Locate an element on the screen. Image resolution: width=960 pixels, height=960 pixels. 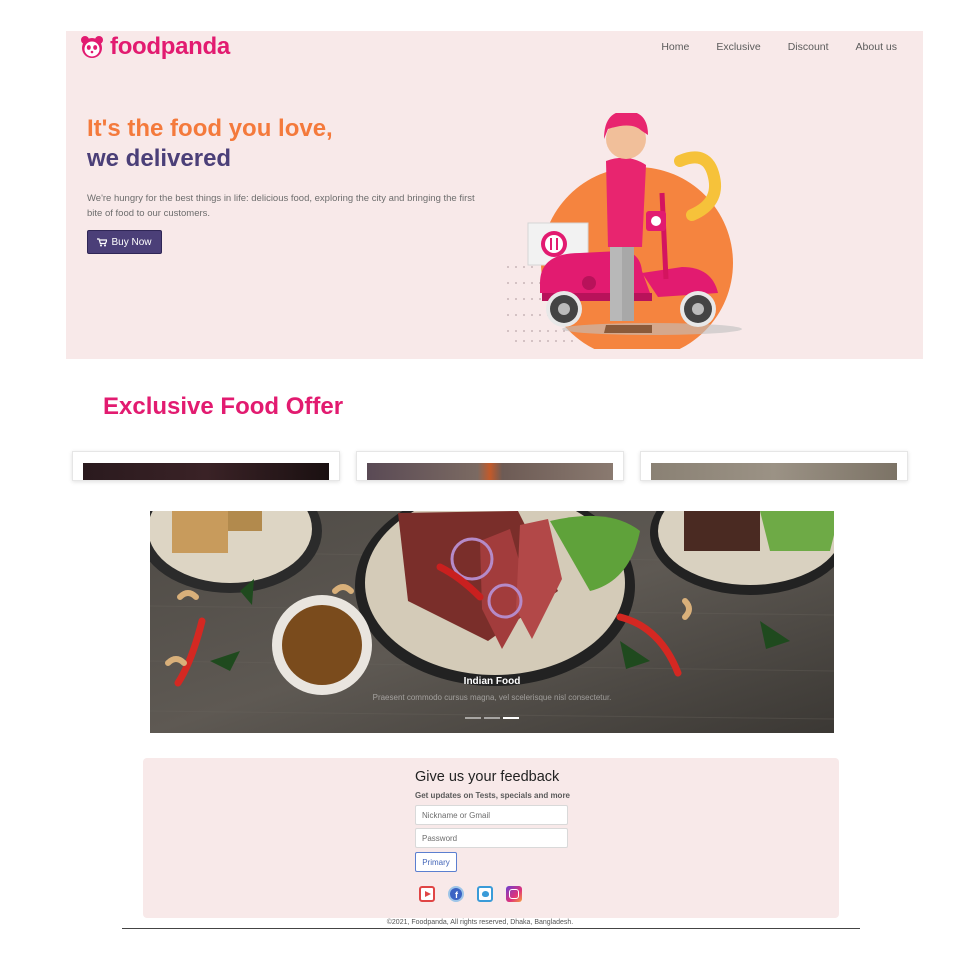
carousel-caption-title: Indian Food is located at coordinates (492, 681).